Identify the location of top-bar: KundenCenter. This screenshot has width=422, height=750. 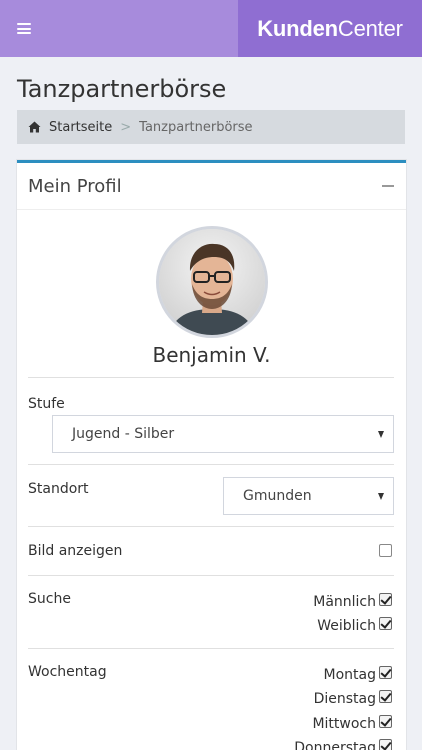
(211, 28).